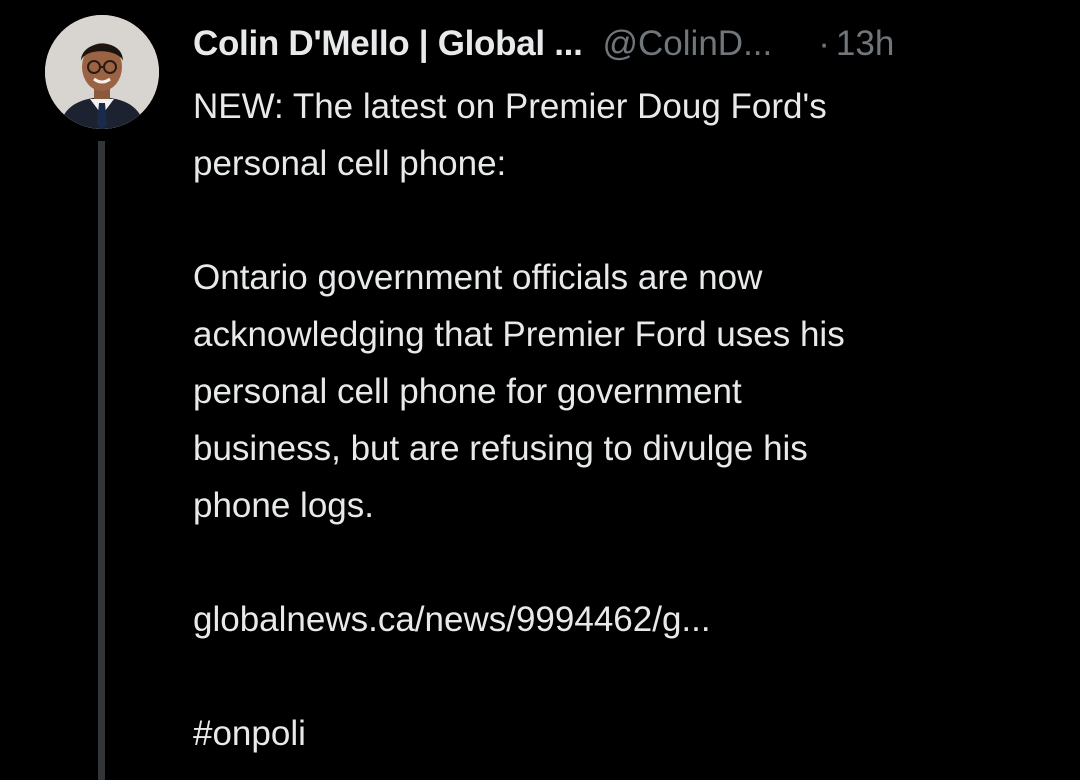 Image resolution: width=1080 pixels, height=780 pixels. What do you see at coordinates (467, 391) in the screenshot?
I see `tweet-text-line: personal cell phone for government` at bounding box center [467, 391].